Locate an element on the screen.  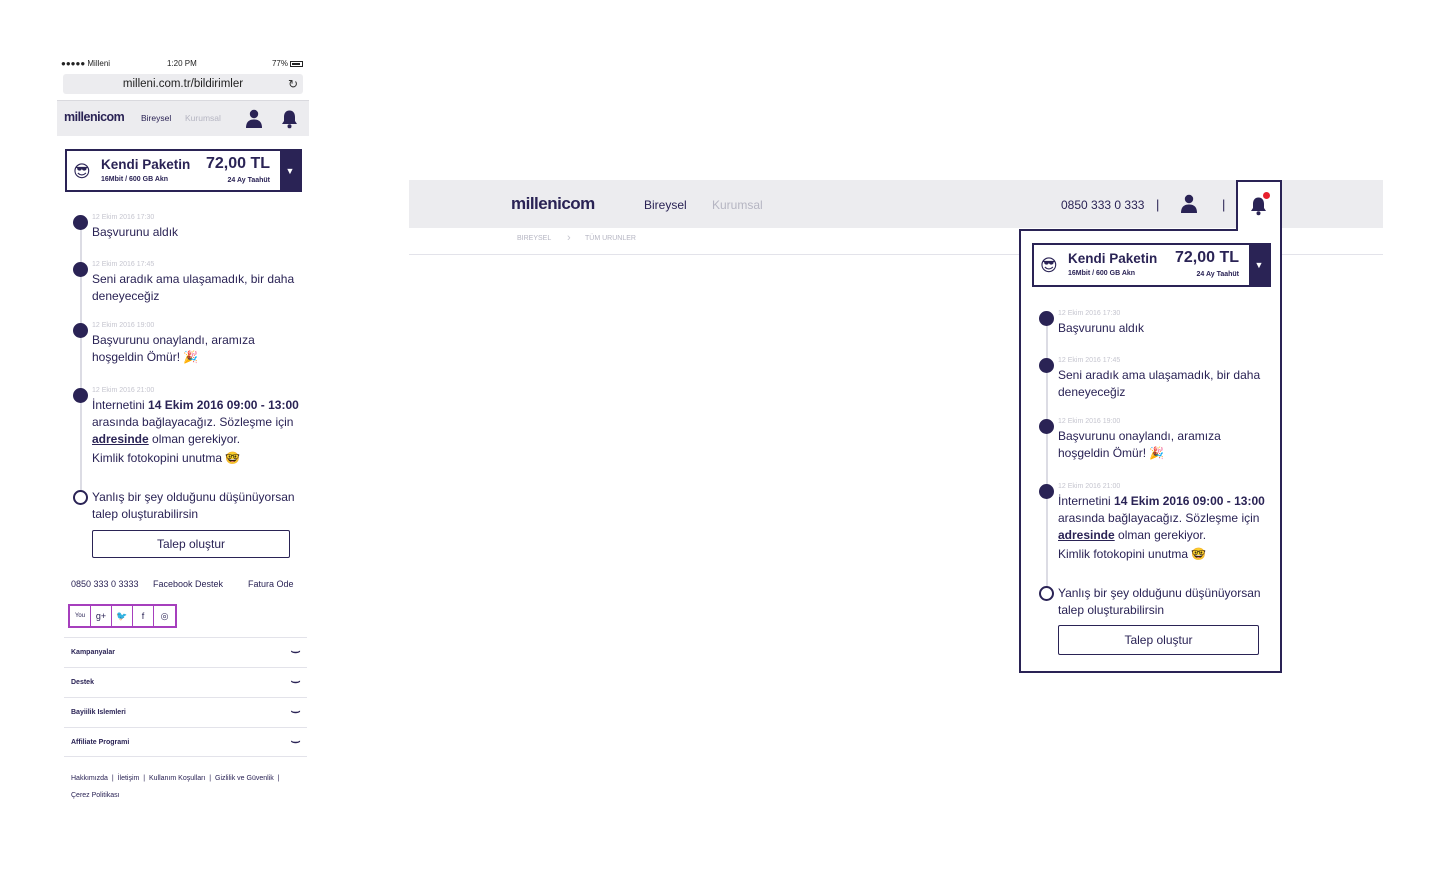
footer-link: Kullanım Koşulları is located at coordinates (177, 778).